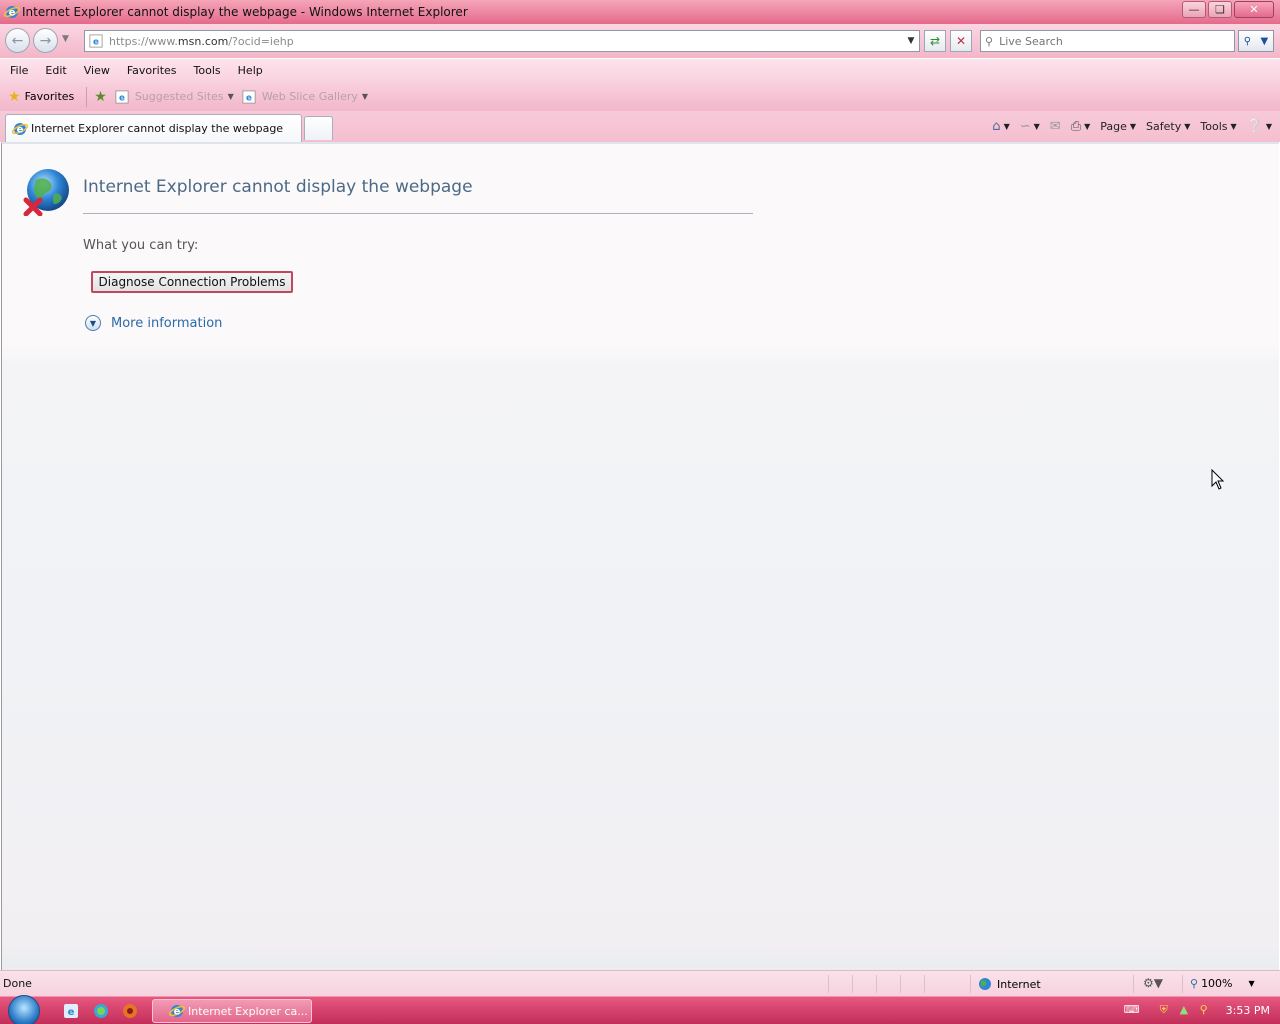 Image resolution: width=1280 pixels, height=1024 pixels. What do you see at coordinates (1269, 126) in the screenshot?
I see `help-dropdown-icon: ▼` at bounding box center [1269, 126].